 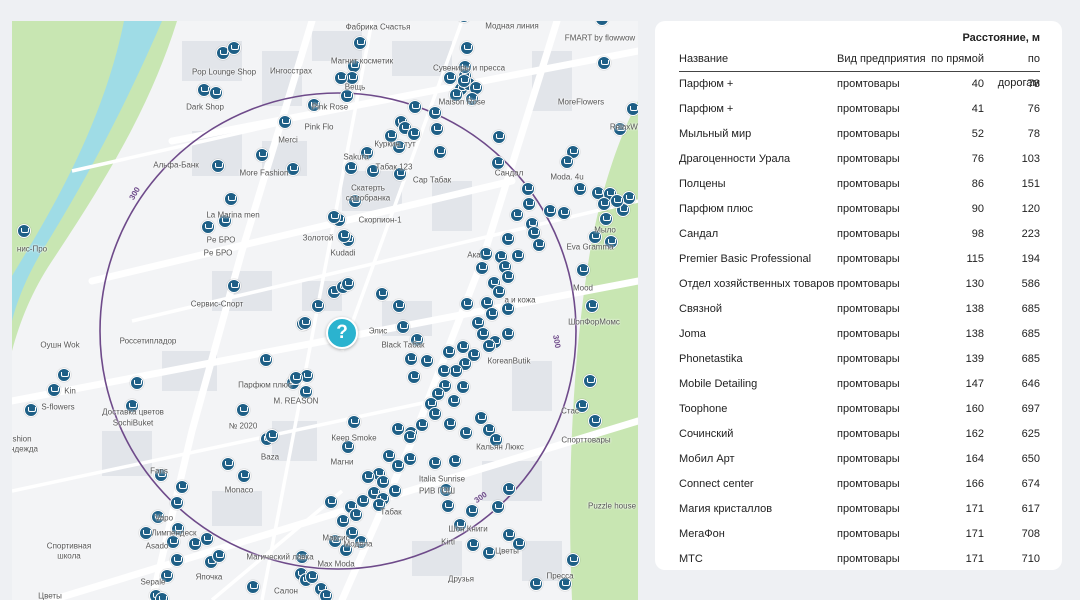 What do you see at coordinates (758, 59) in the screenshot?
I see `col-name-header: Название` at bounding box center [758, 59].